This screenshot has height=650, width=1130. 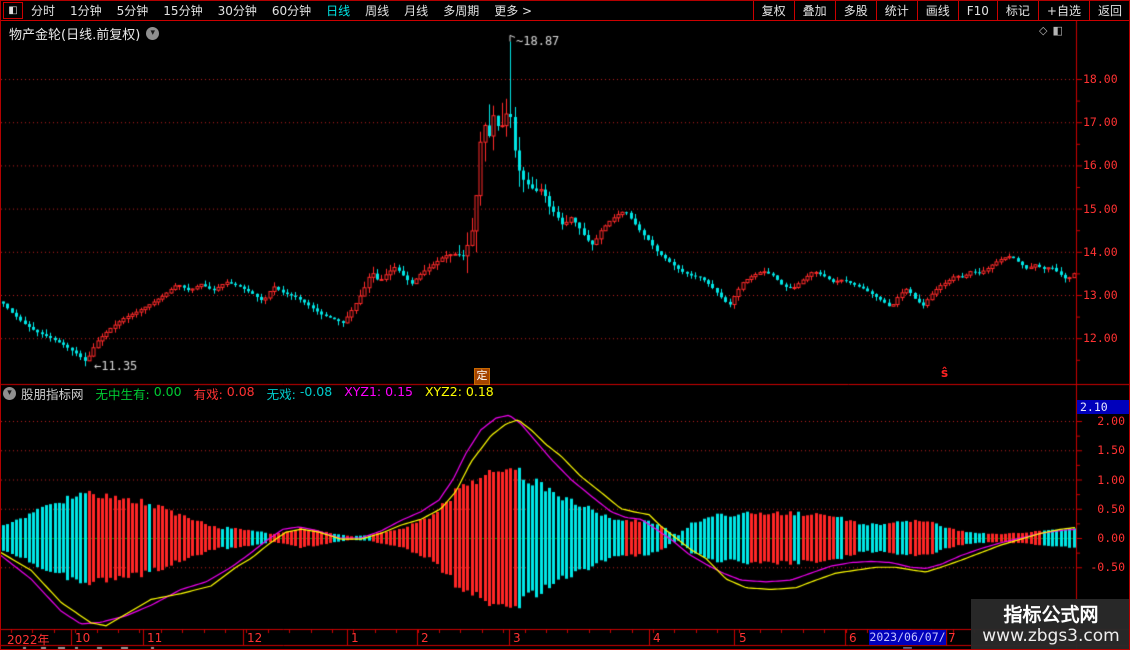 I want to click on indicator-axis-label: 2.00, so click(x=1111, y=421).